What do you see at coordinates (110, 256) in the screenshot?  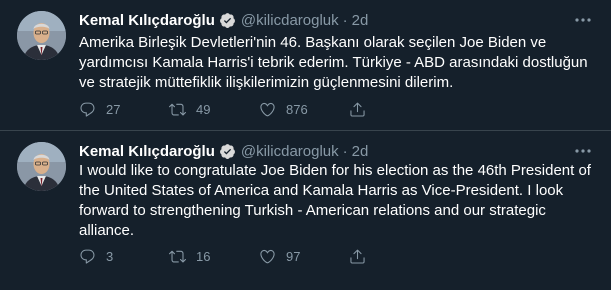 I see `reply-count: 3` at bounding box center [110, 256].